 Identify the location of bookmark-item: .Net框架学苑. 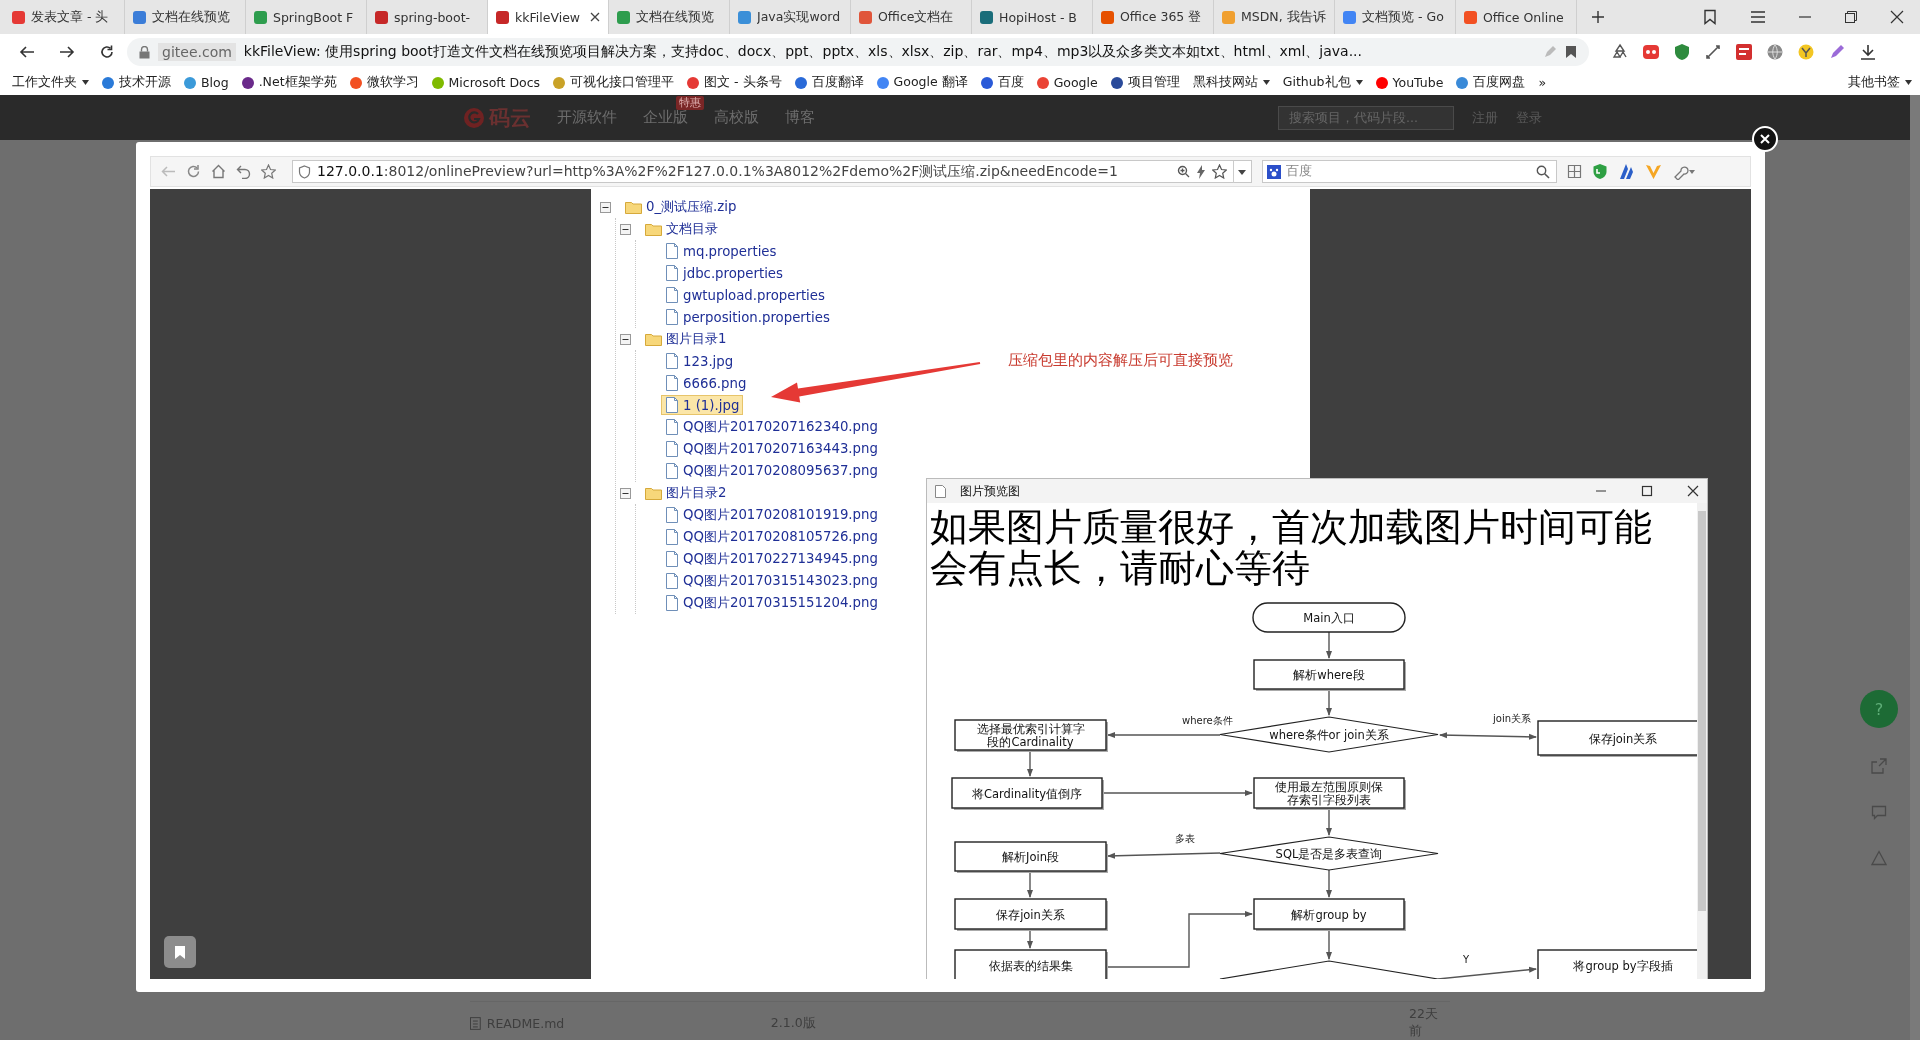
(289, 82).